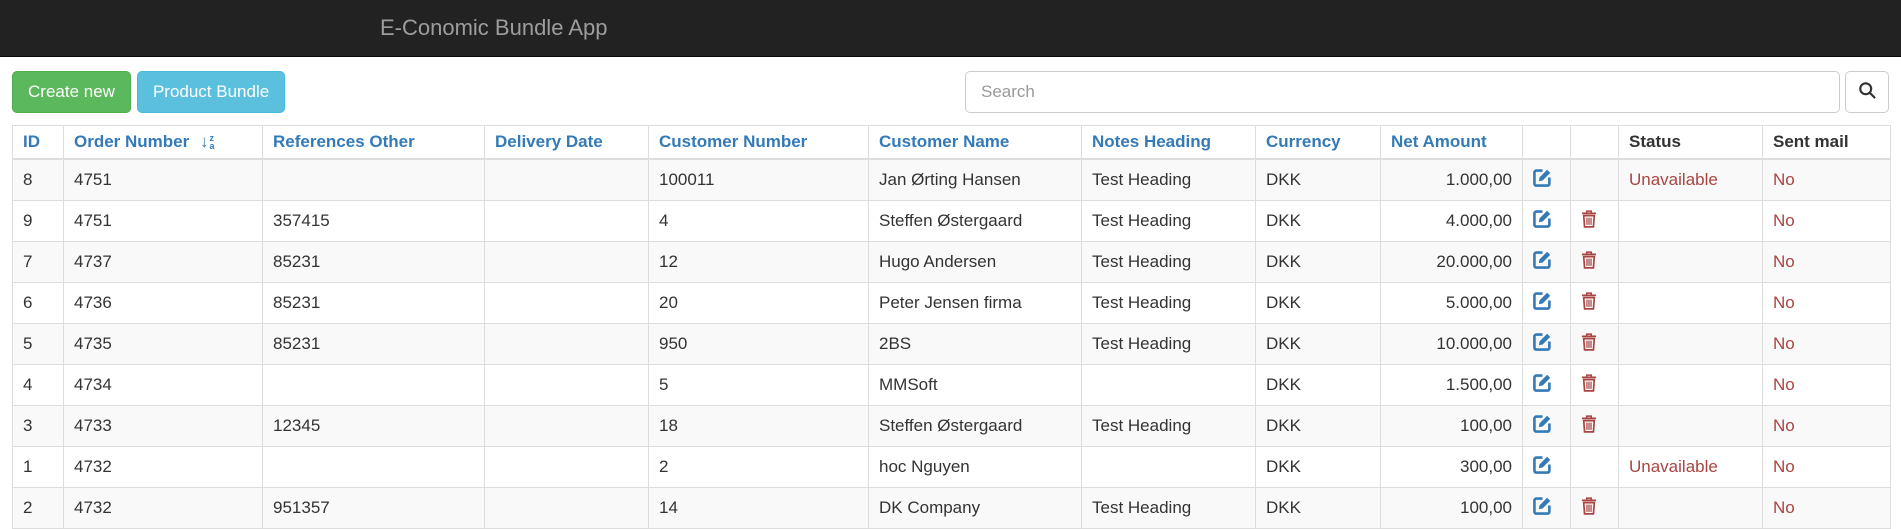 The height and width of the screenshot is (529, 1901). Describe the element at coordinates (1451, 426) in the screenshot. I see `cell-net_amount: 100,00` at that location.